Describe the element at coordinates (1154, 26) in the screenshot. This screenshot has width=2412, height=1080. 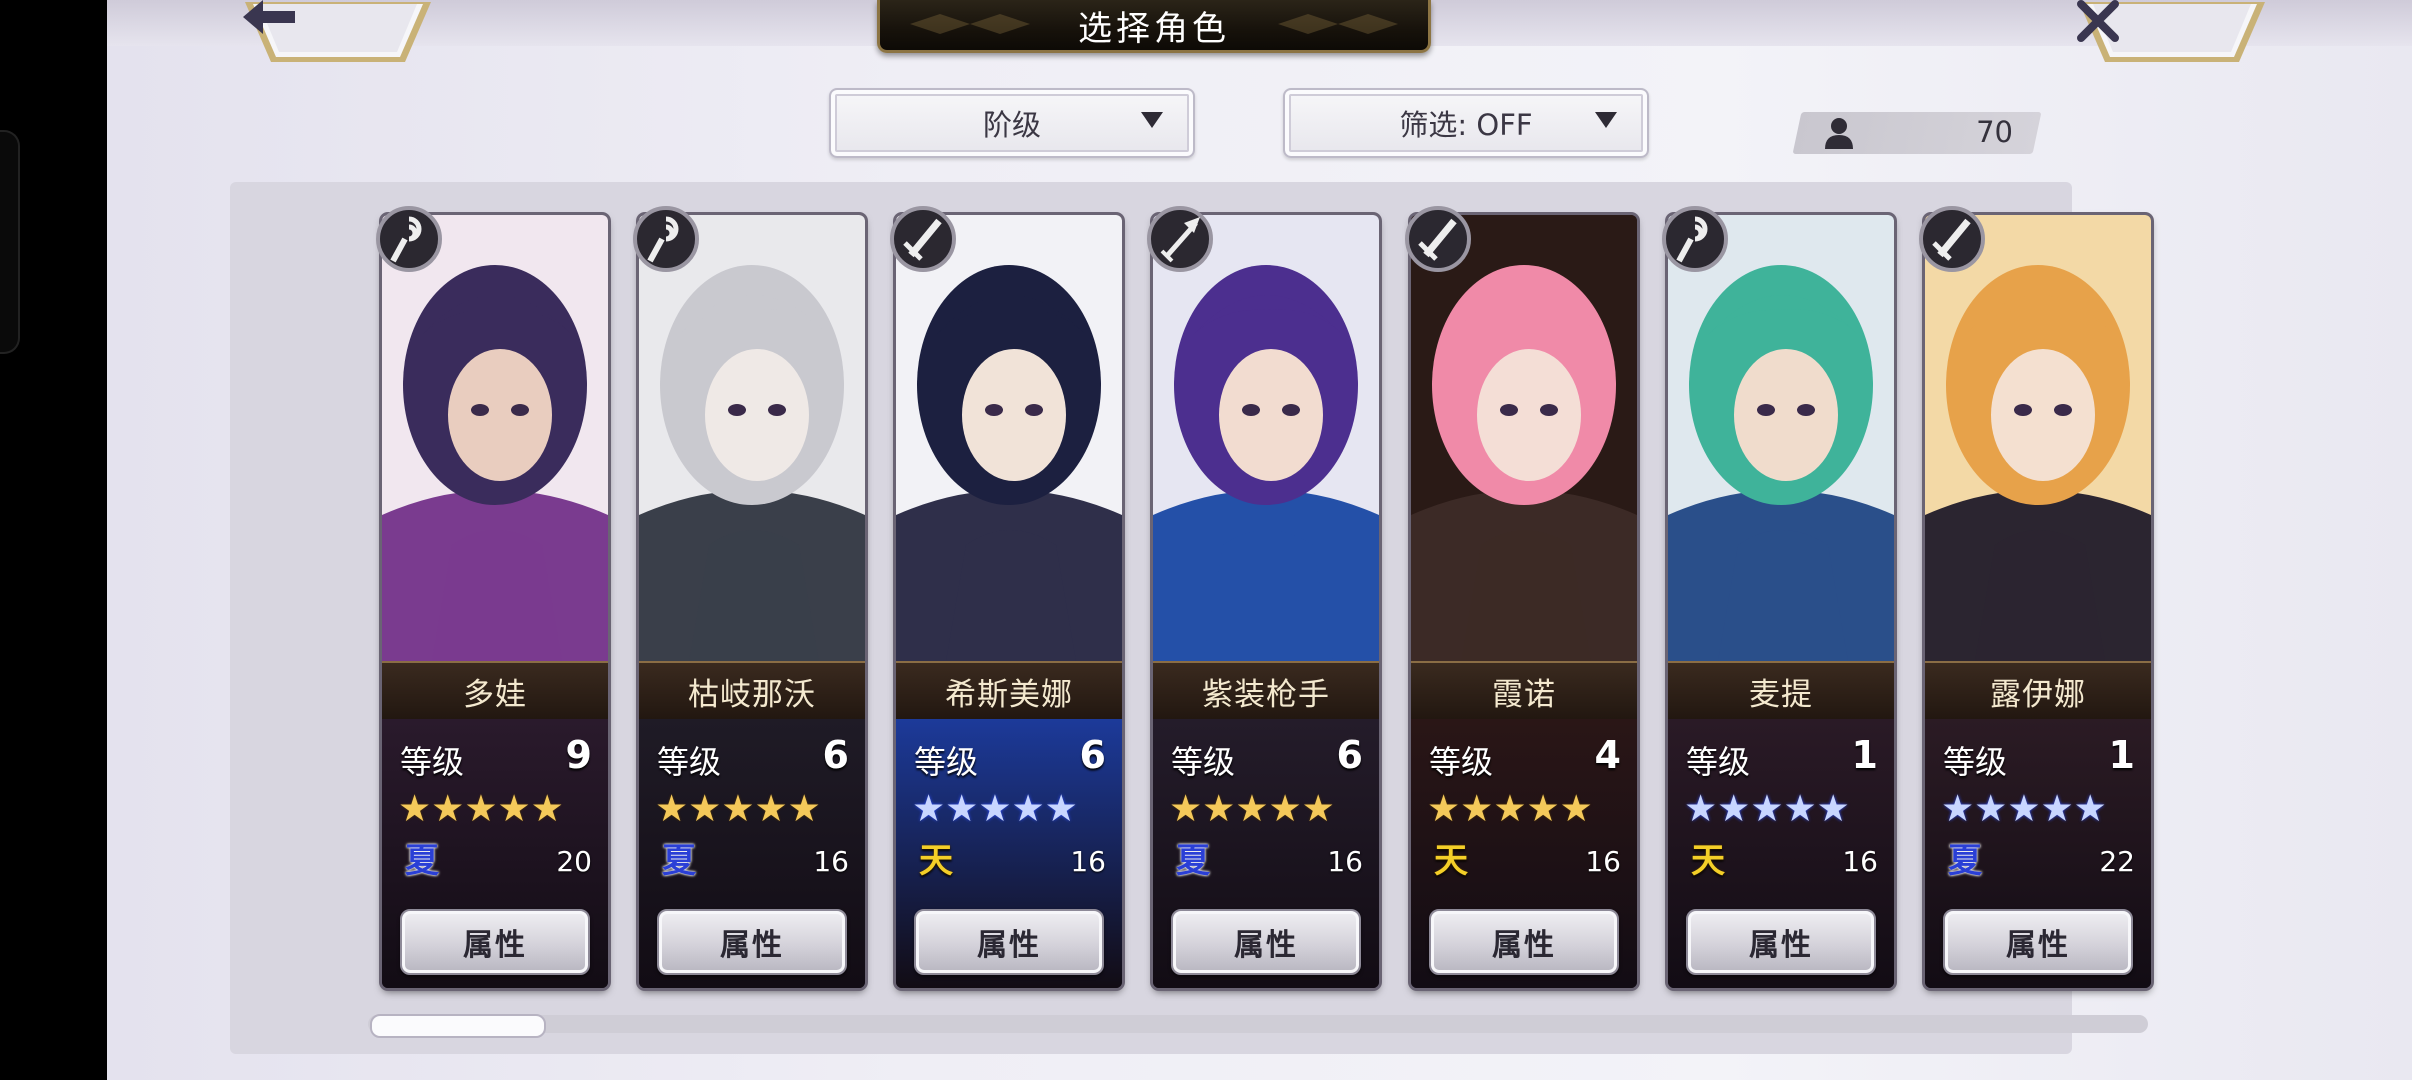
I see `title-plate: 选择角色` at that location.